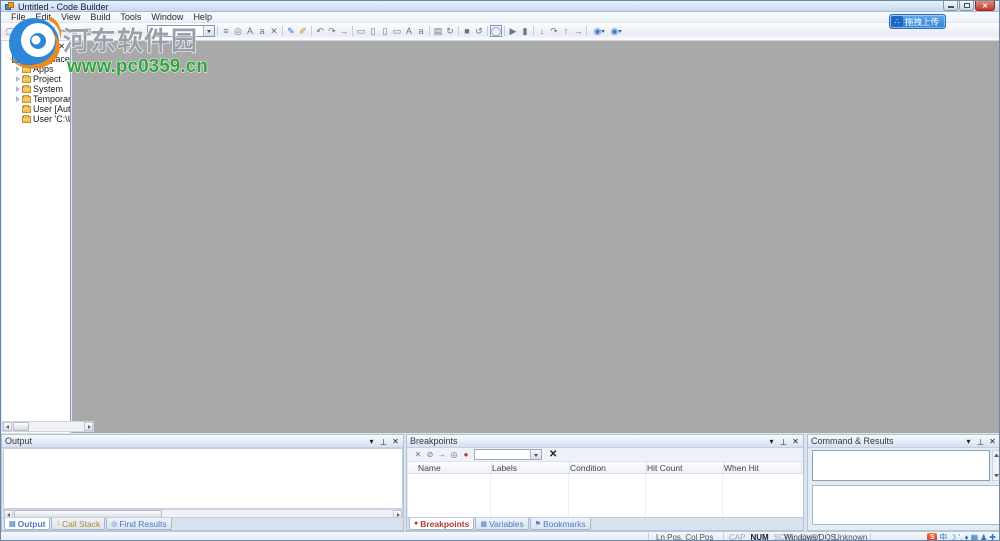 This screenshot has height=541, width=1000. I want to click on tree-item-system: System, so click(36, 89).